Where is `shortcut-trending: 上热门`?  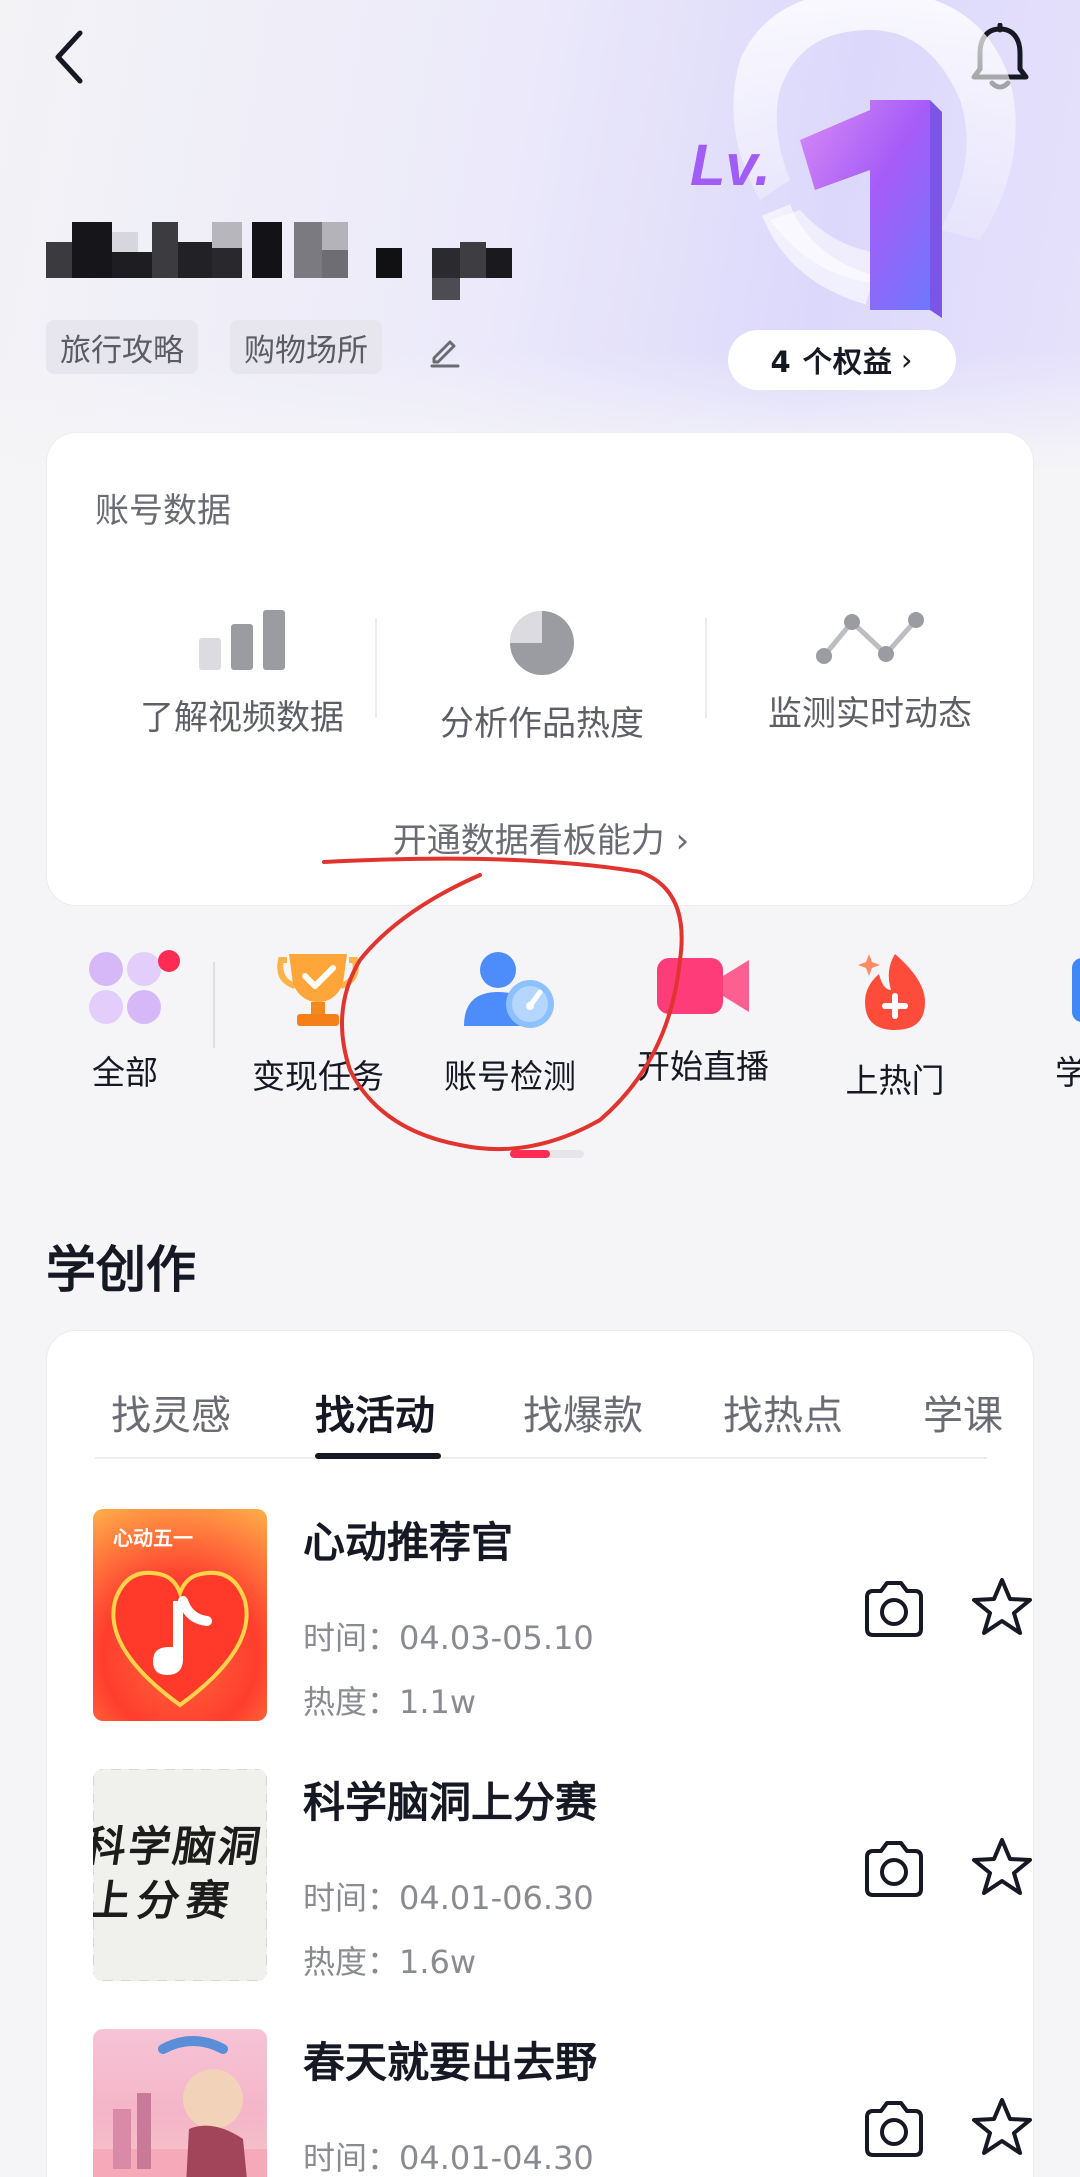 shortcut-trending: 上热门 is located at coordinates (895, 1026).